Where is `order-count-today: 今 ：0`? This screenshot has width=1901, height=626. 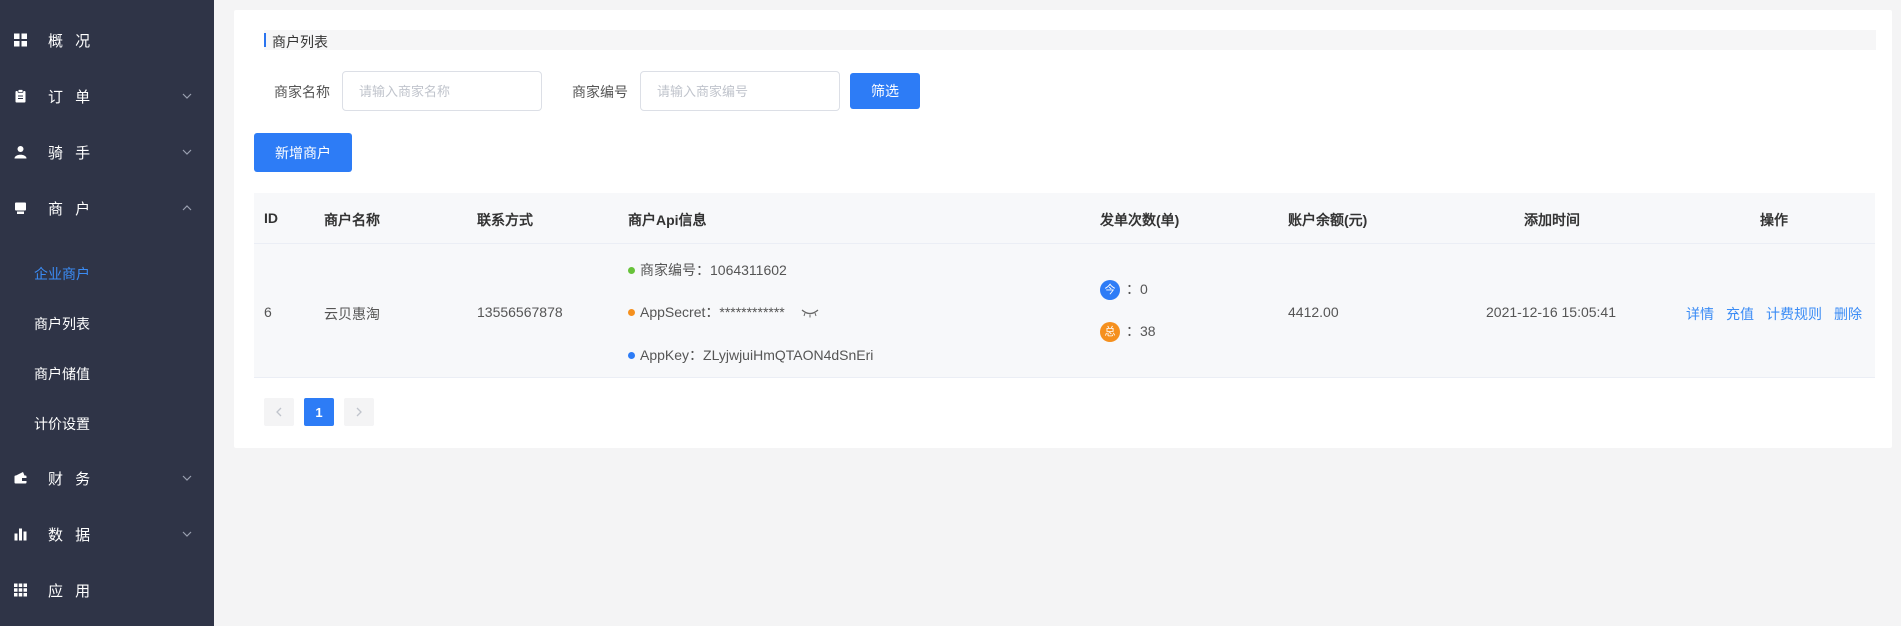
order-count-today: 今 ：0 is located at coordinates (1124, 290).